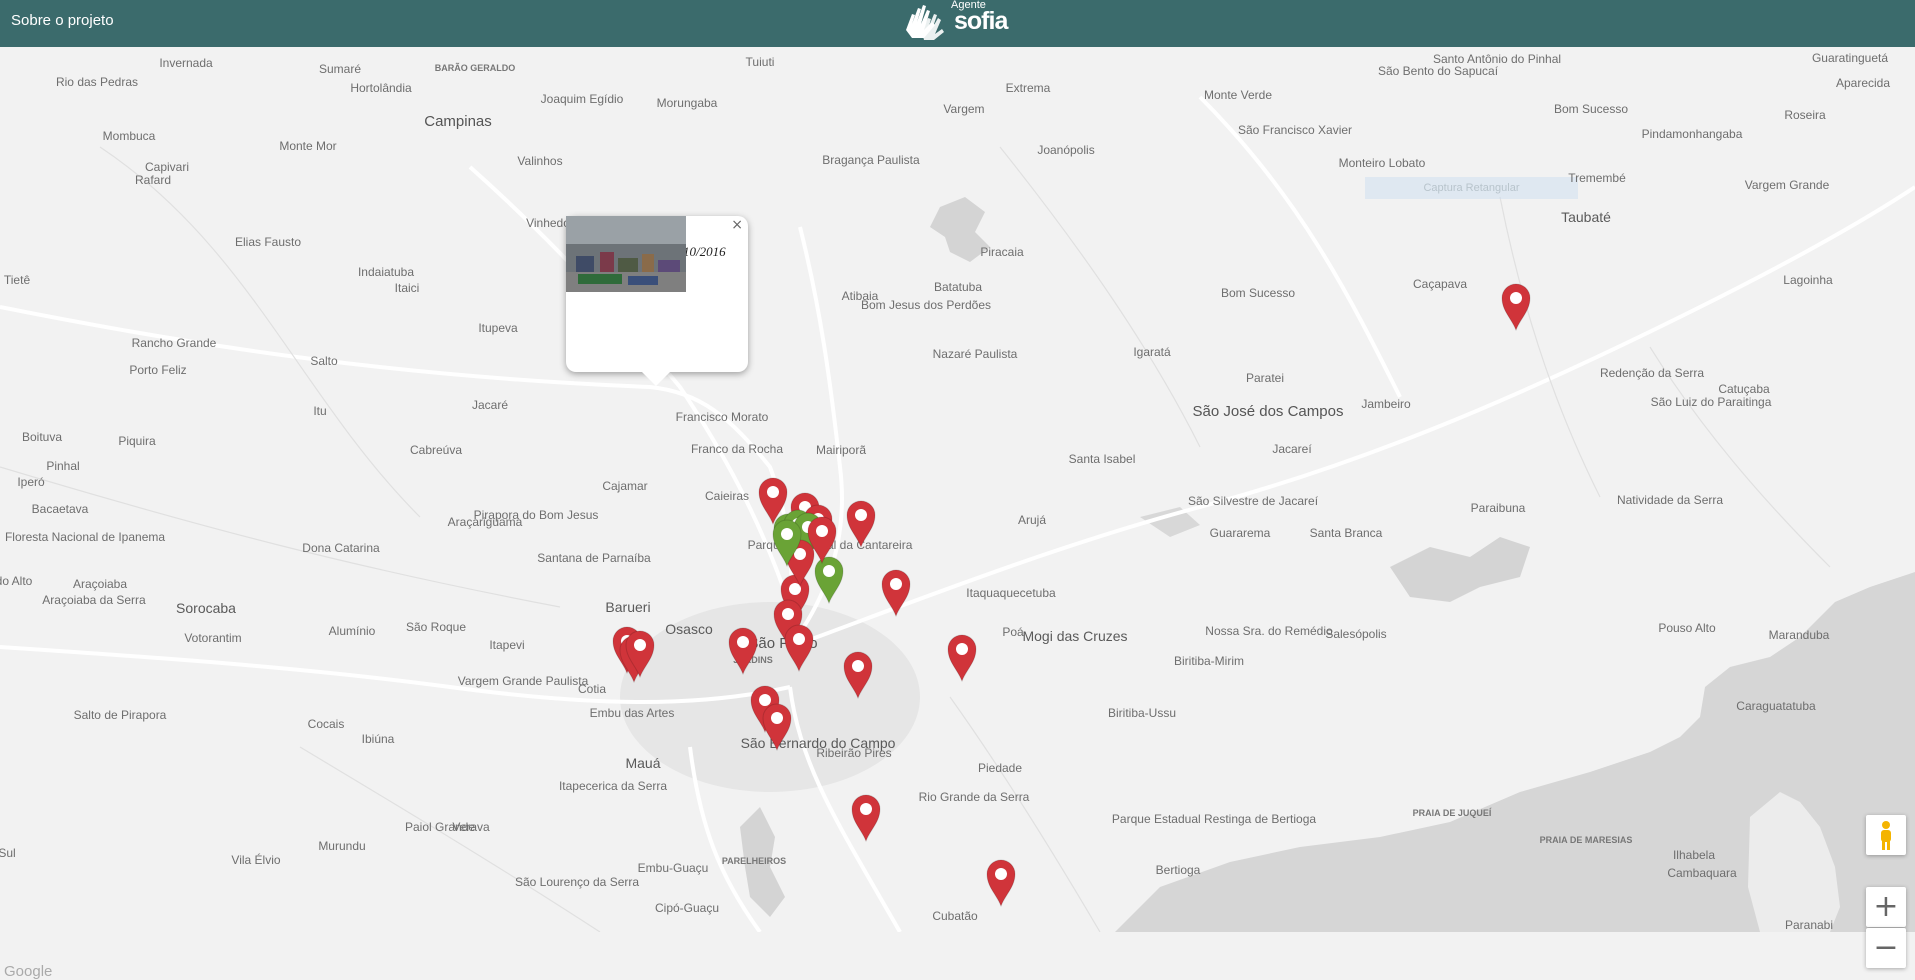 The width and height of the screenshot is (1915, 980). What do you see at coordinates (787, 543) in the screenshot?
I see `resolved-notification-marker` at bounding box center [787, 543].